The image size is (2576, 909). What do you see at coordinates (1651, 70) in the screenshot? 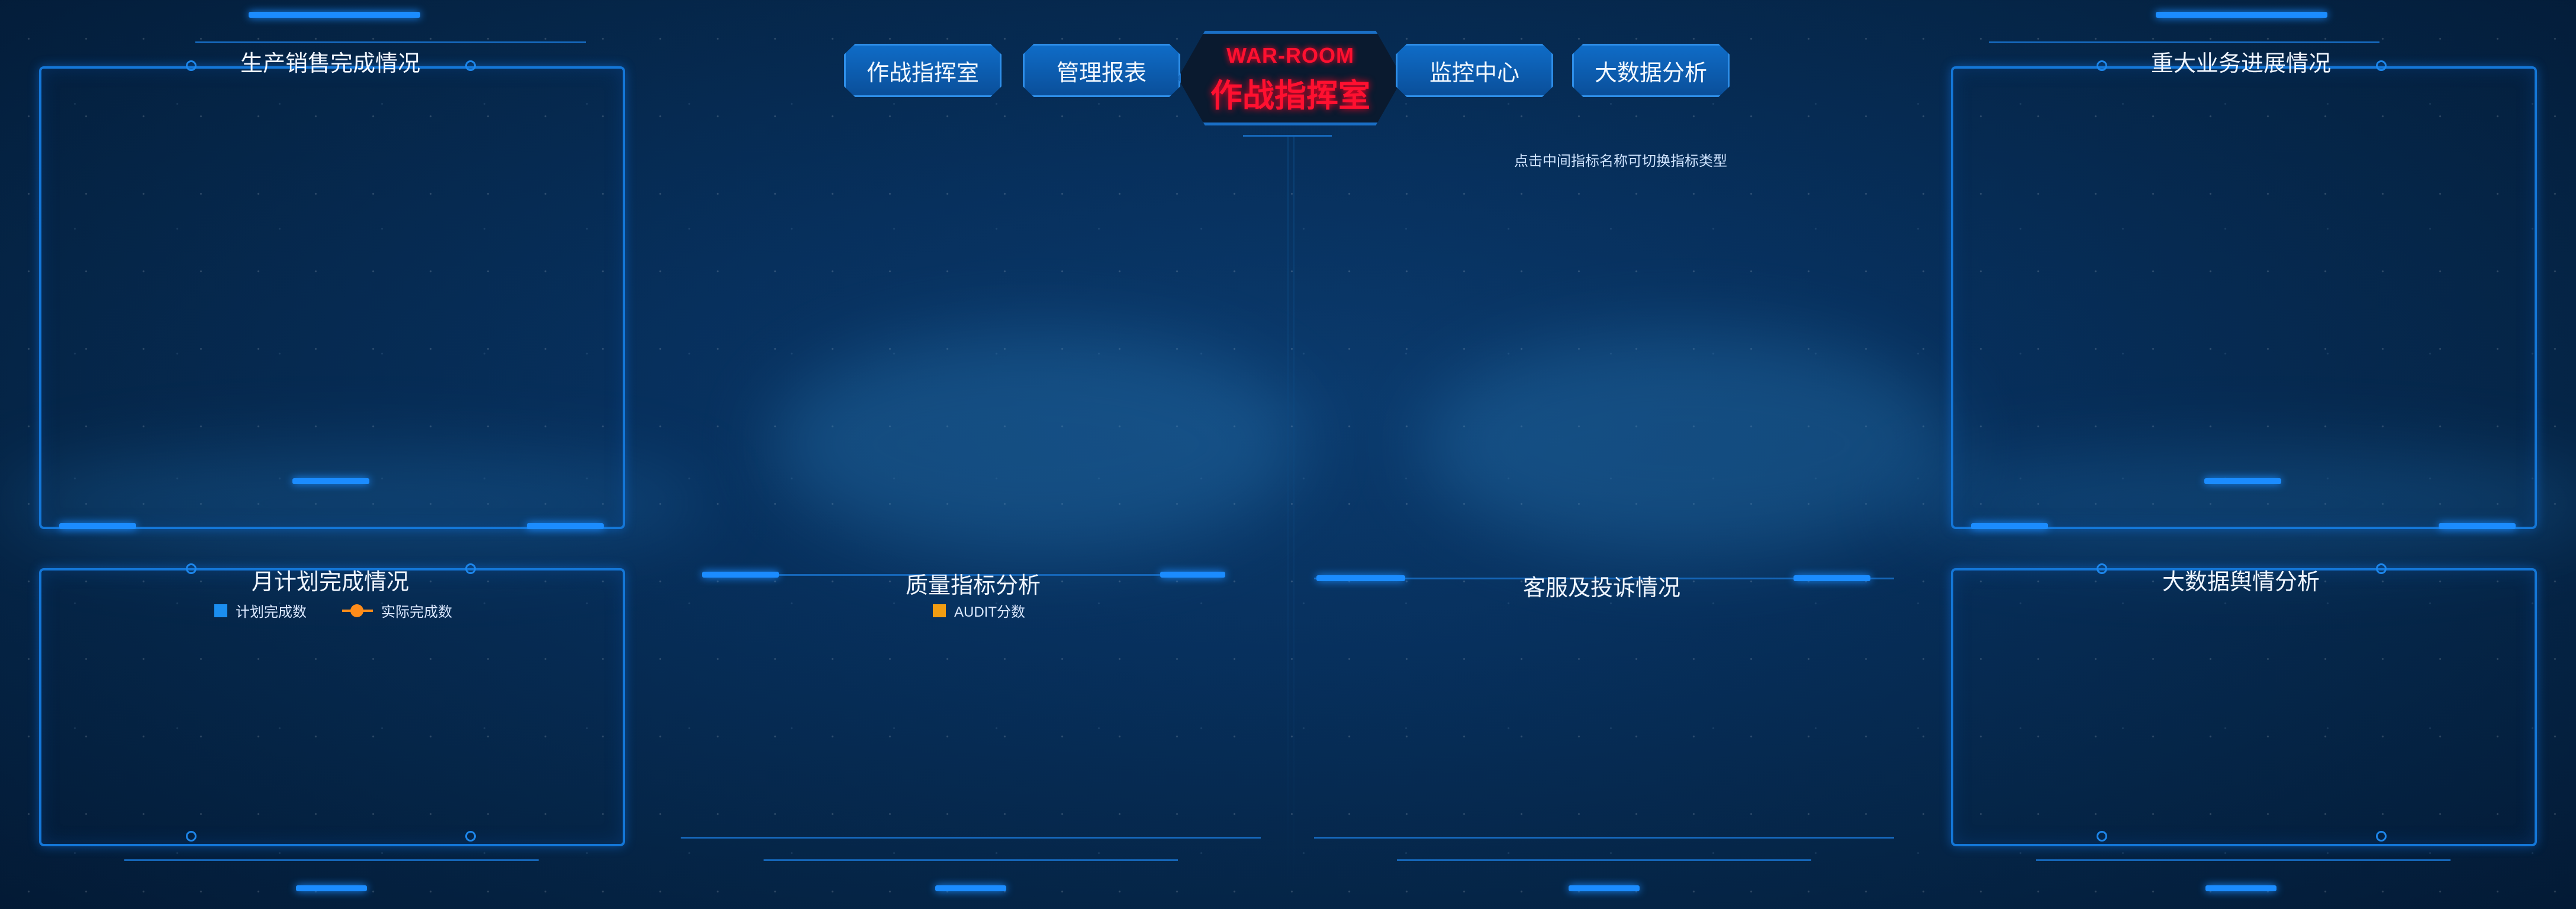
I see `nav-button-big-data: 大数据分析` at bounding box center [1651, 70].